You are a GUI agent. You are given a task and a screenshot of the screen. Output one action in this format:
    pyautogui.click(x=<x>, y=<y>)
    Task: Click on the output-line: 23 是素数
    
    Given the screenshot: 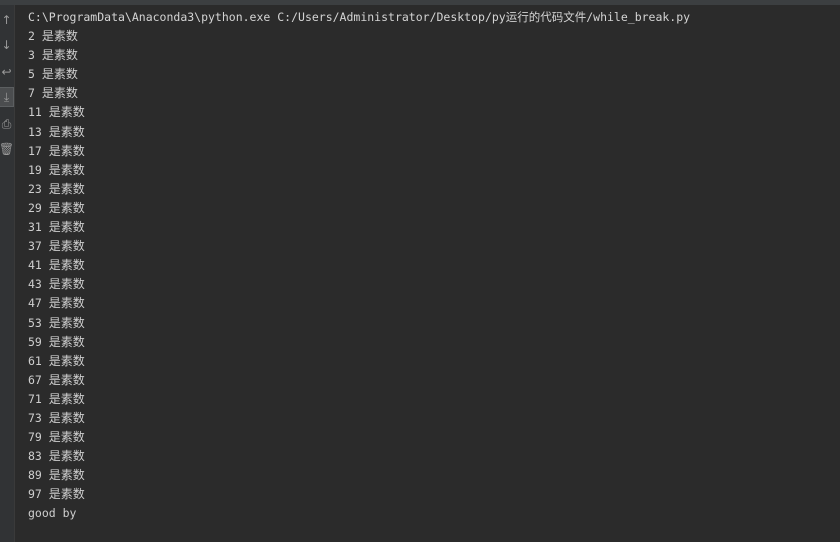 What is the action you would take?
    pyautogui.click(x=428, y=189)
    